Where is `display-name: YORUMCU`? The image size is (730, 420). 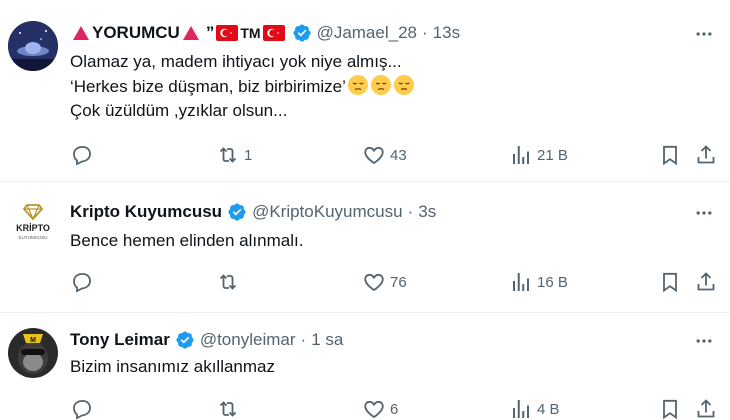
display-name: YORUMCU is located at coordinates (136, 33).